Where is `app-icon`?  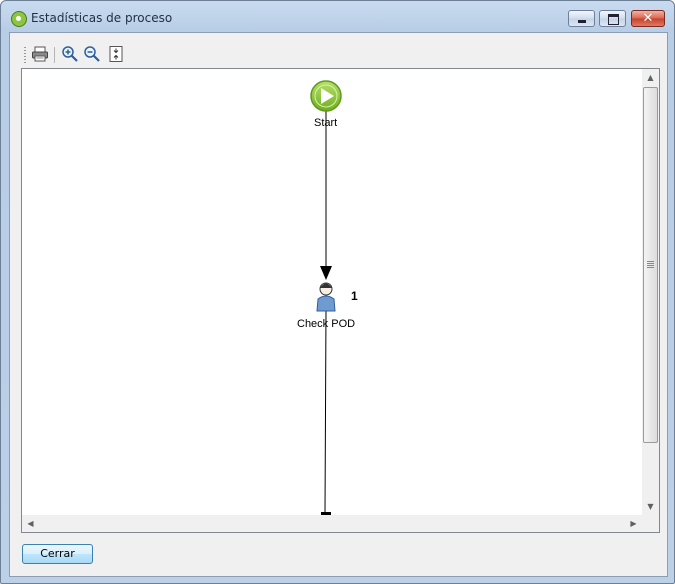
app-icon is located at coordinates (19, 19).